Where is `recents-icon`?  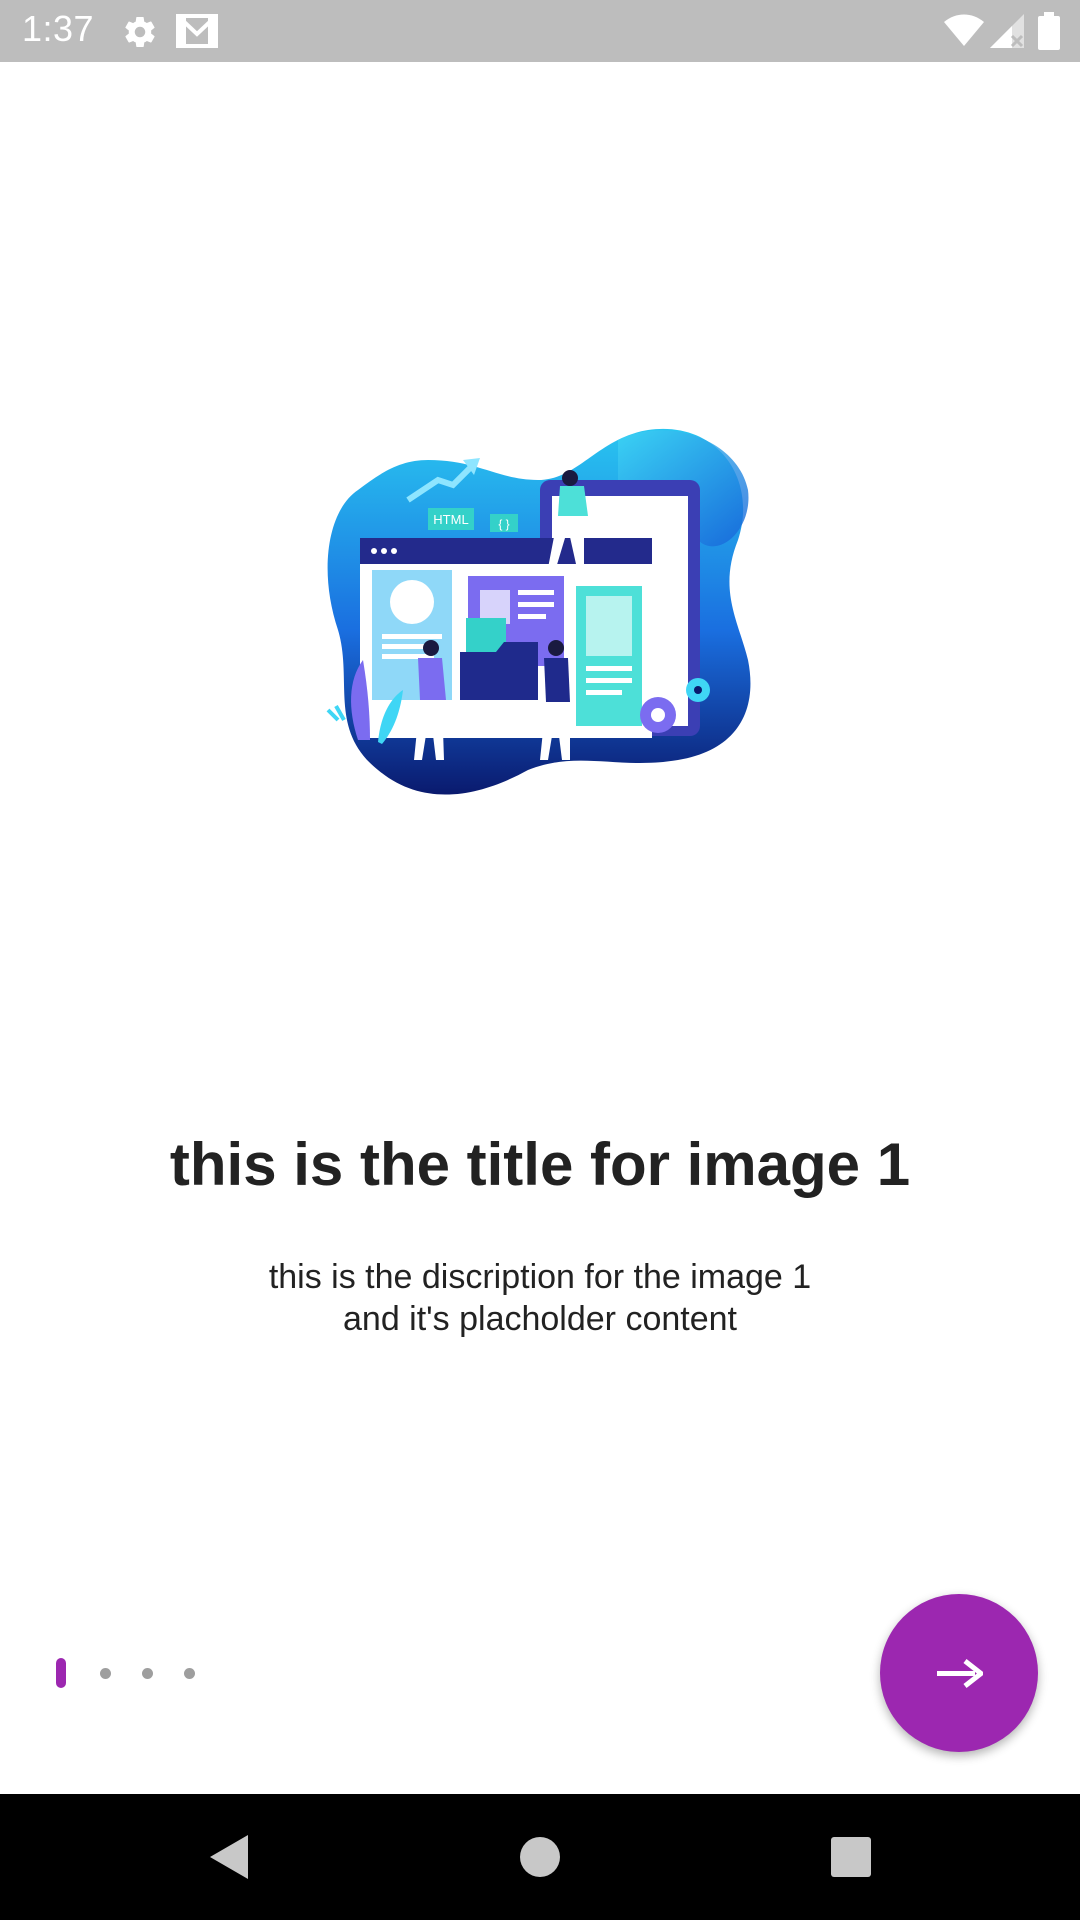
recents-icon is located at coordinates (851, 1857).